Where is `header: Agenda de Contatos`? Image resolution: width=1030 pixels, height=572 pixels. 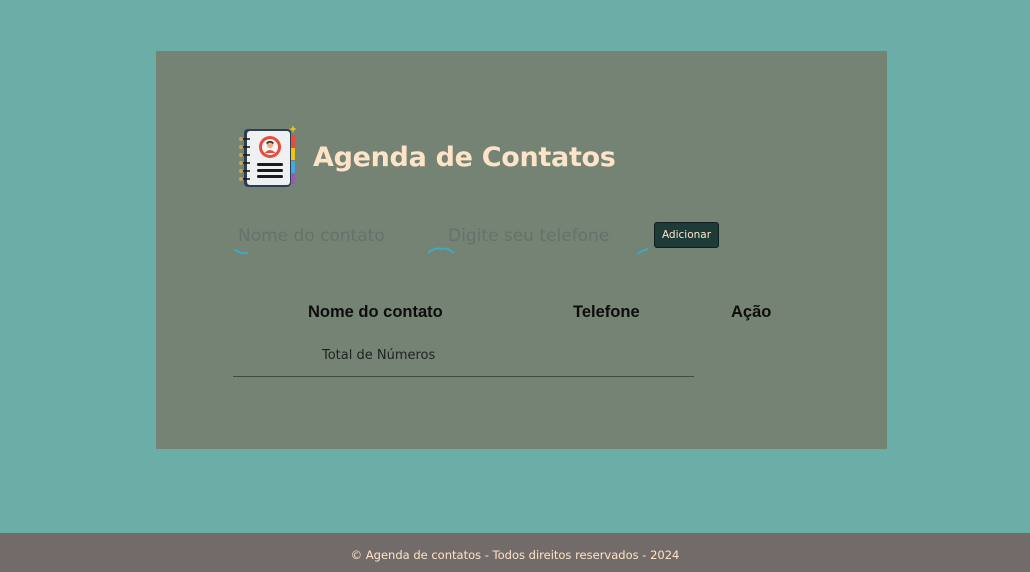
header: Agenda de Contatos is located at coordinates (427, 157).